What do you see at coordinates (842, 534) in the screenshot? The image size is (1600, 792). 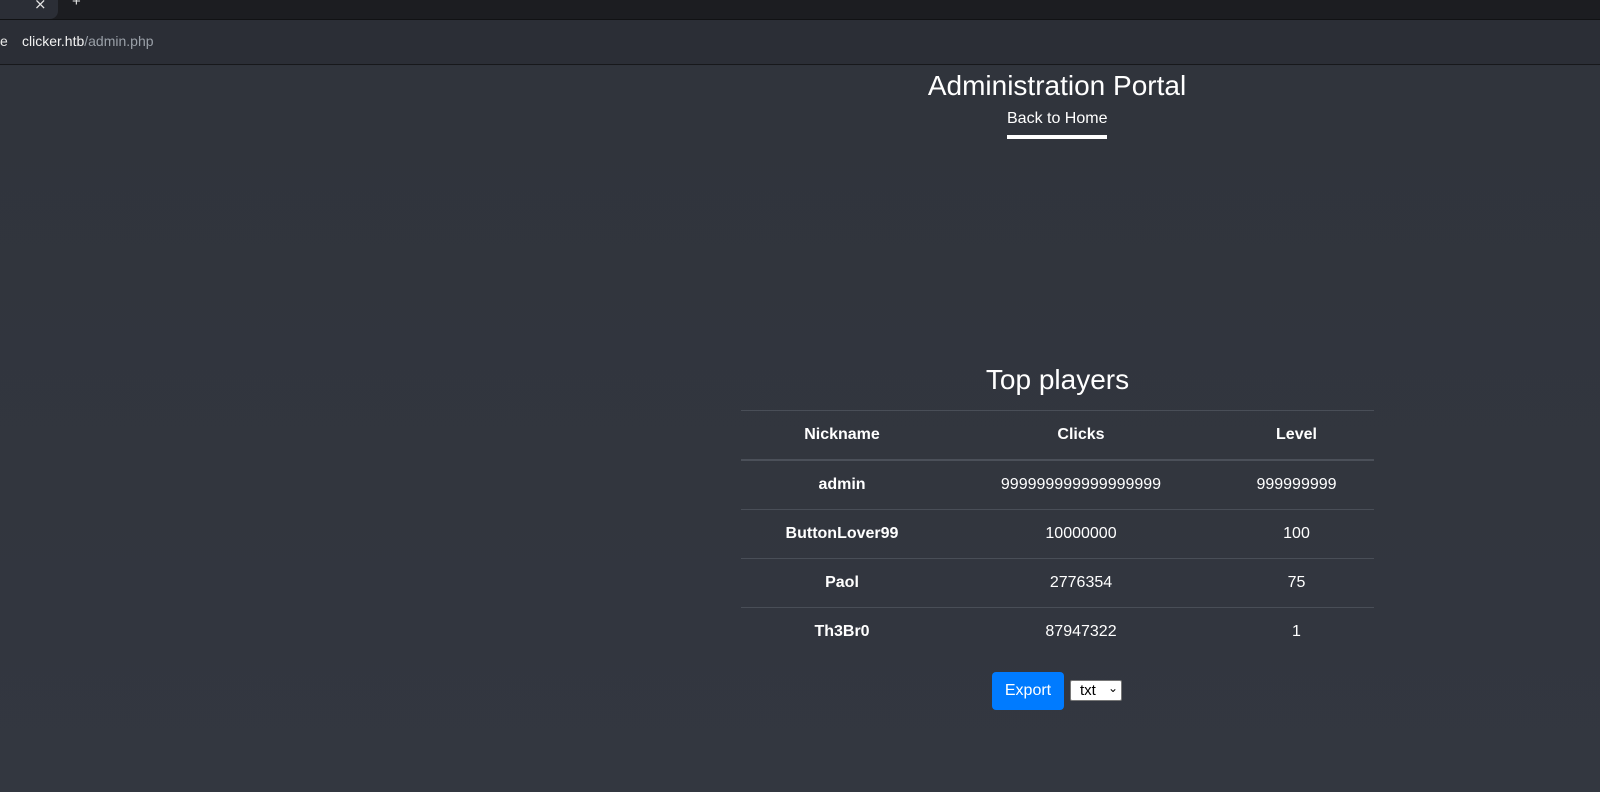 I see `cell-nickname: ButtonLover99` at bounding box center [842, 534].